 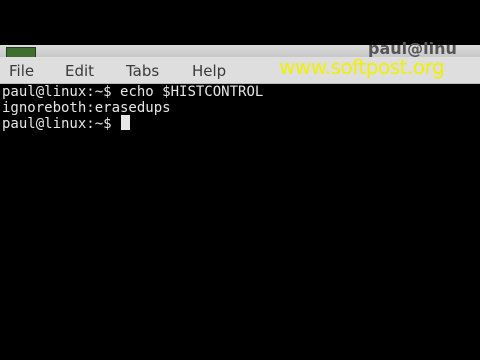 What do you see at coordinates (79, 71) in the screenshot?
I see `menu-edit: Edit` at bounding box center [79, 71].